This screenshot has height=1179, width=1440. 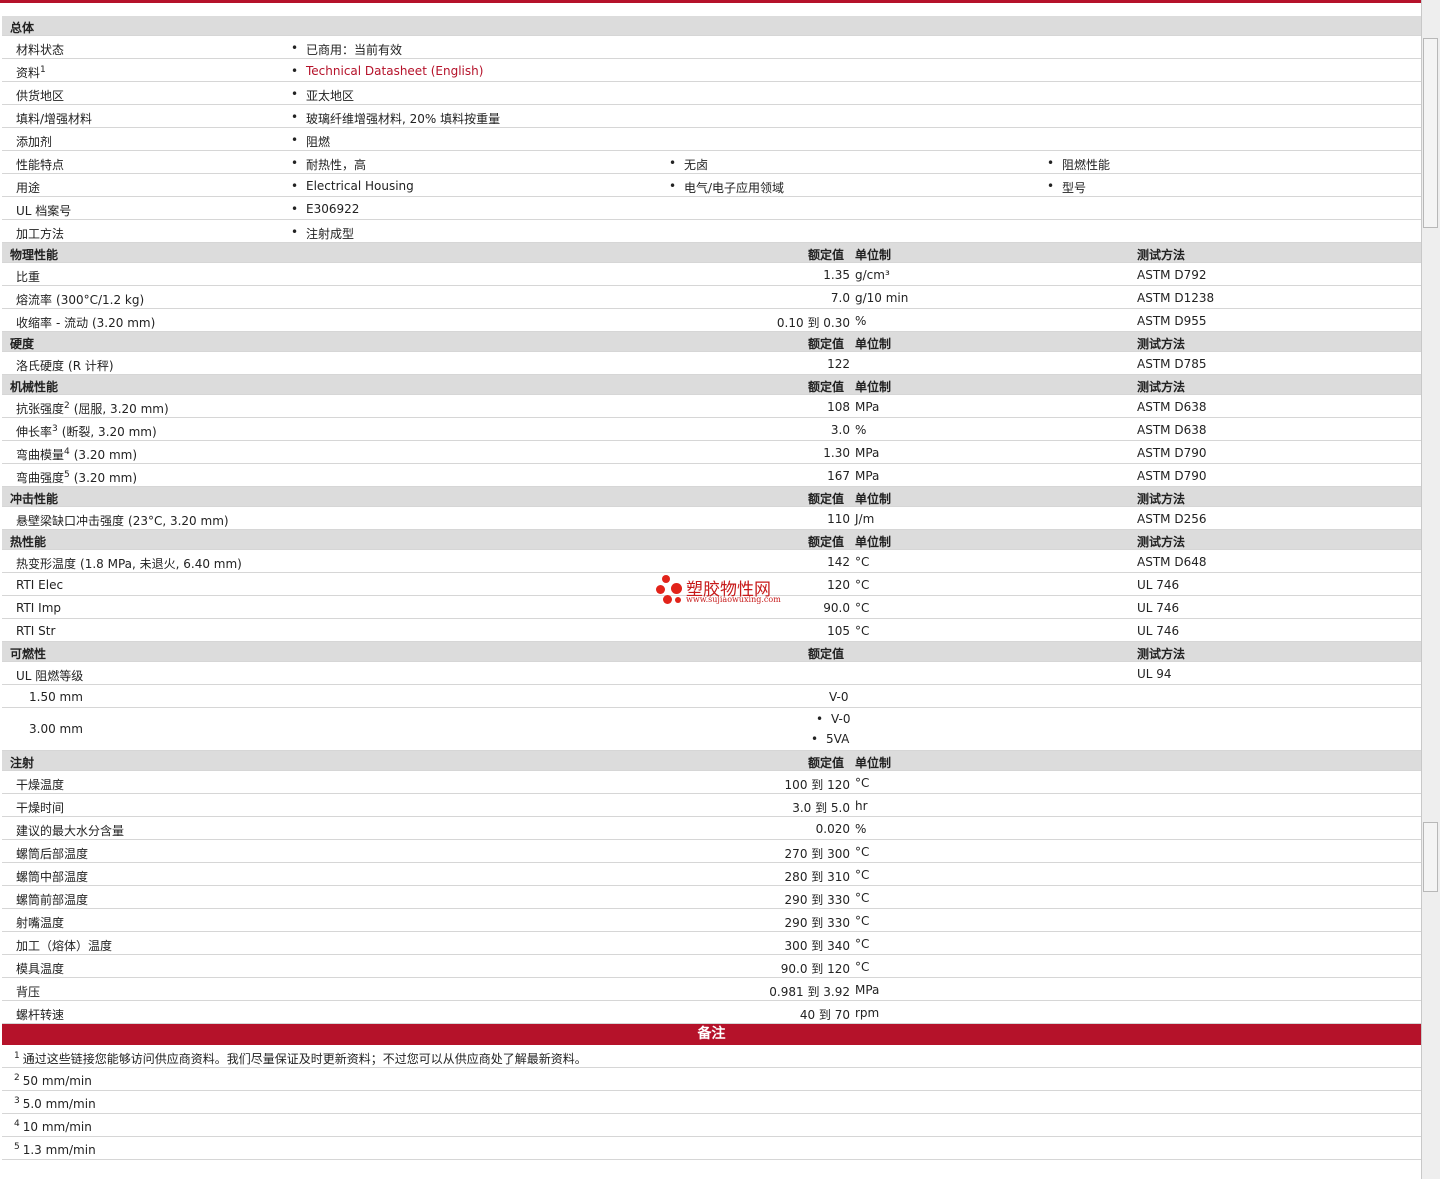 I want to click on property-value: 0.10 到 0.30, so click(x=813, y=323).